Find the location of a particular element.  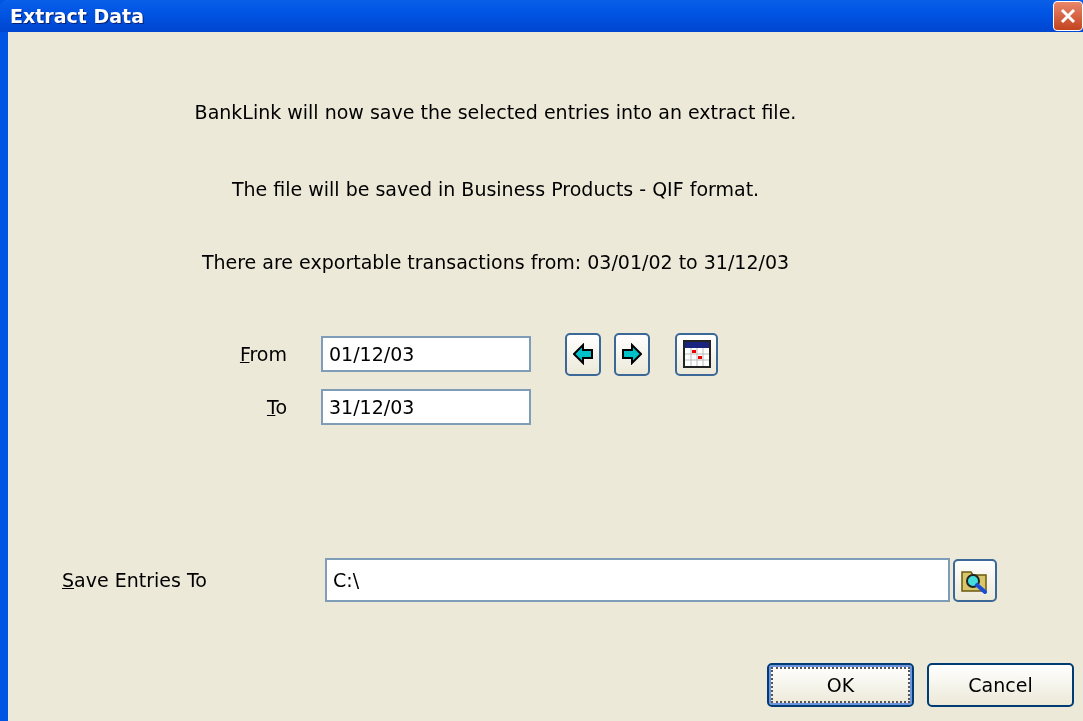

close-icon is located at coordinates (1068, 16).